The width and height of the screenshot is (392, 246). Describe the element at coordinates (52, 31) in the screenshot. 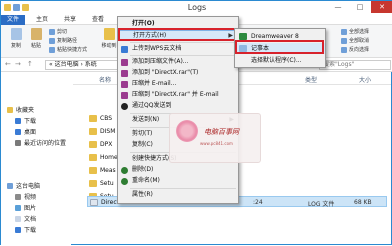

I see `cut-icon` at that location.